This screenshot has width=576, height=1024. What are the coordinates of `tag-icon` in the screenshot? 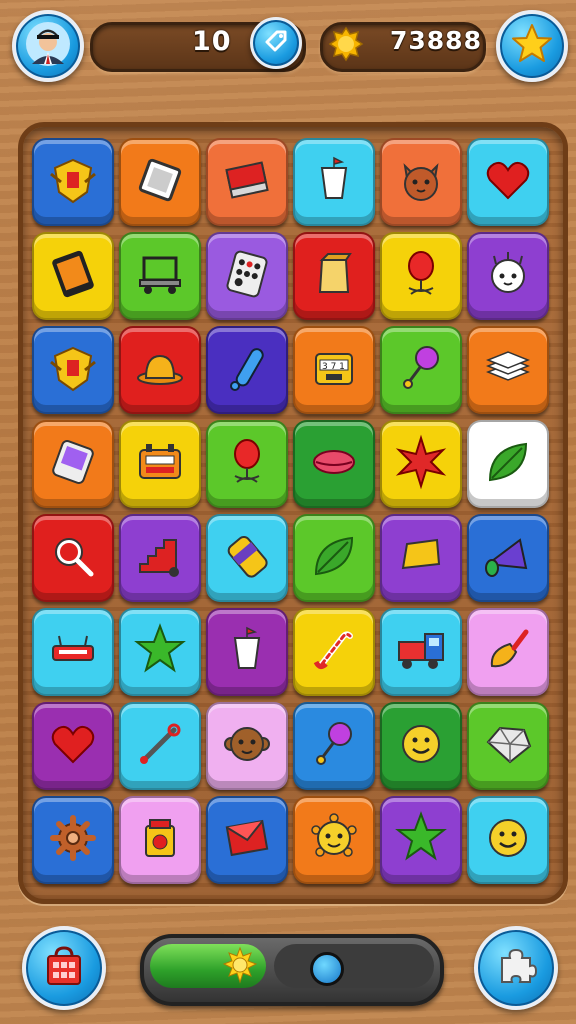 It's located at (276, 43).